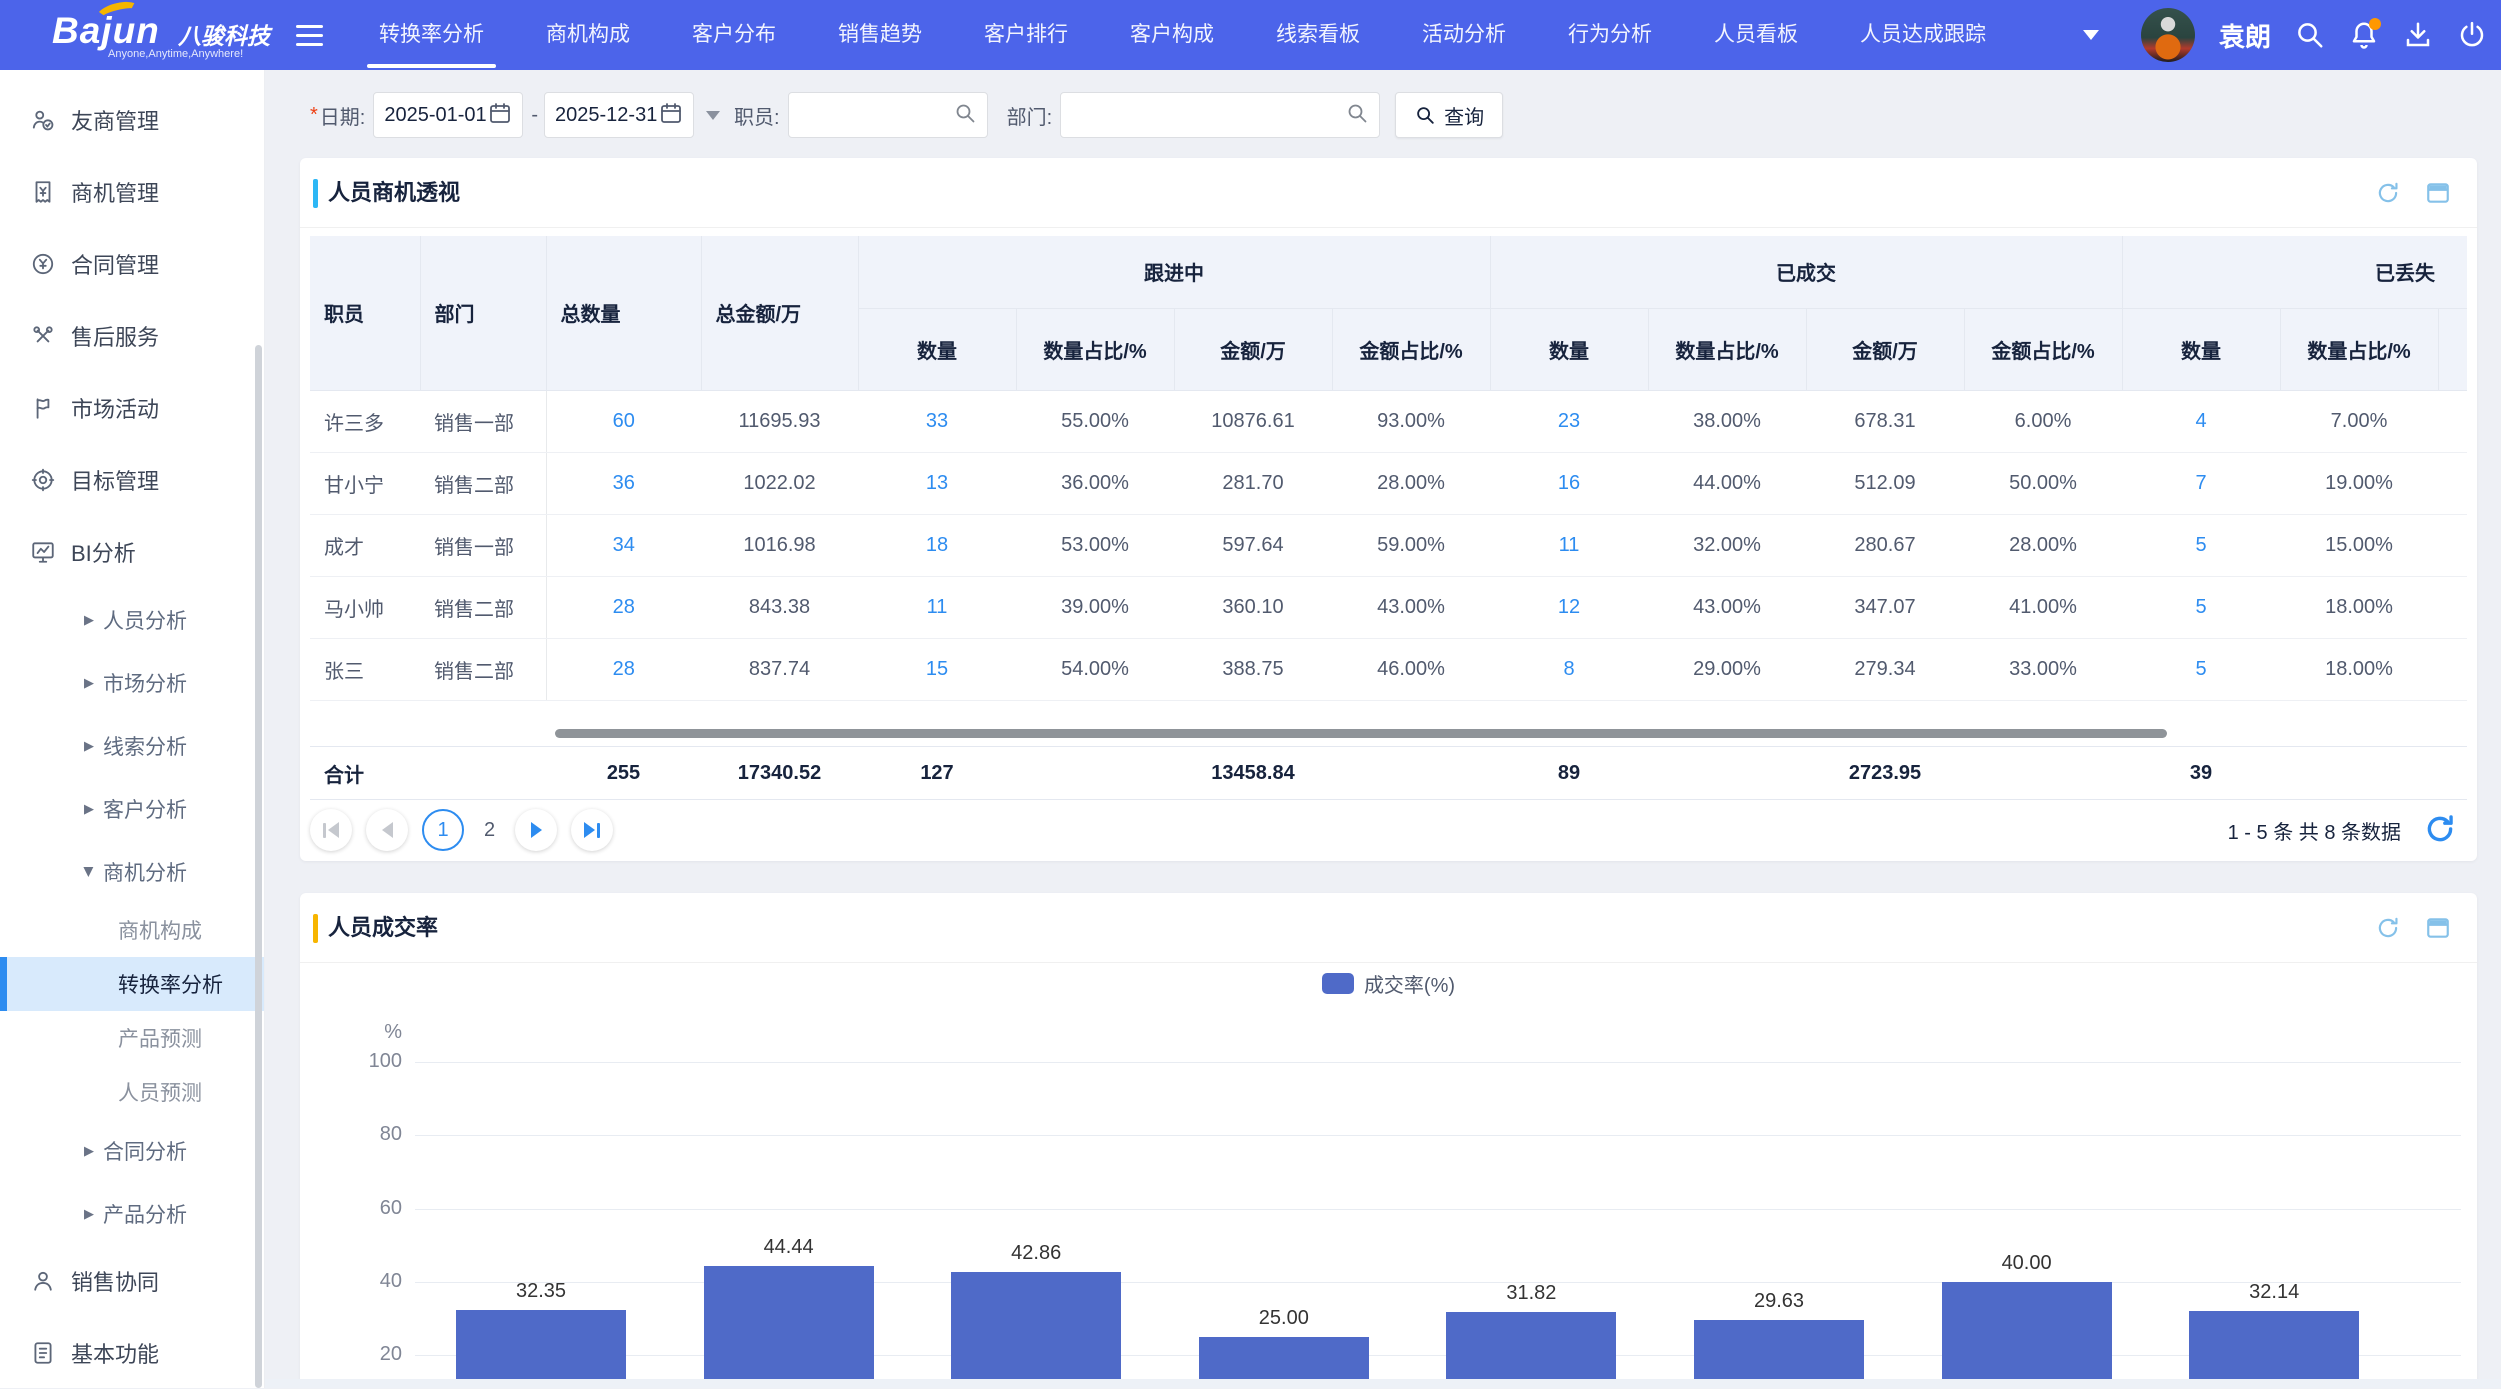 The height and width of the screenshot is (1389, 2501). What do you see at coordinates (132, 619) in the screenshot?
I see `sidebar-item-7: ▶人员分析` at bounding box center [132, 619].